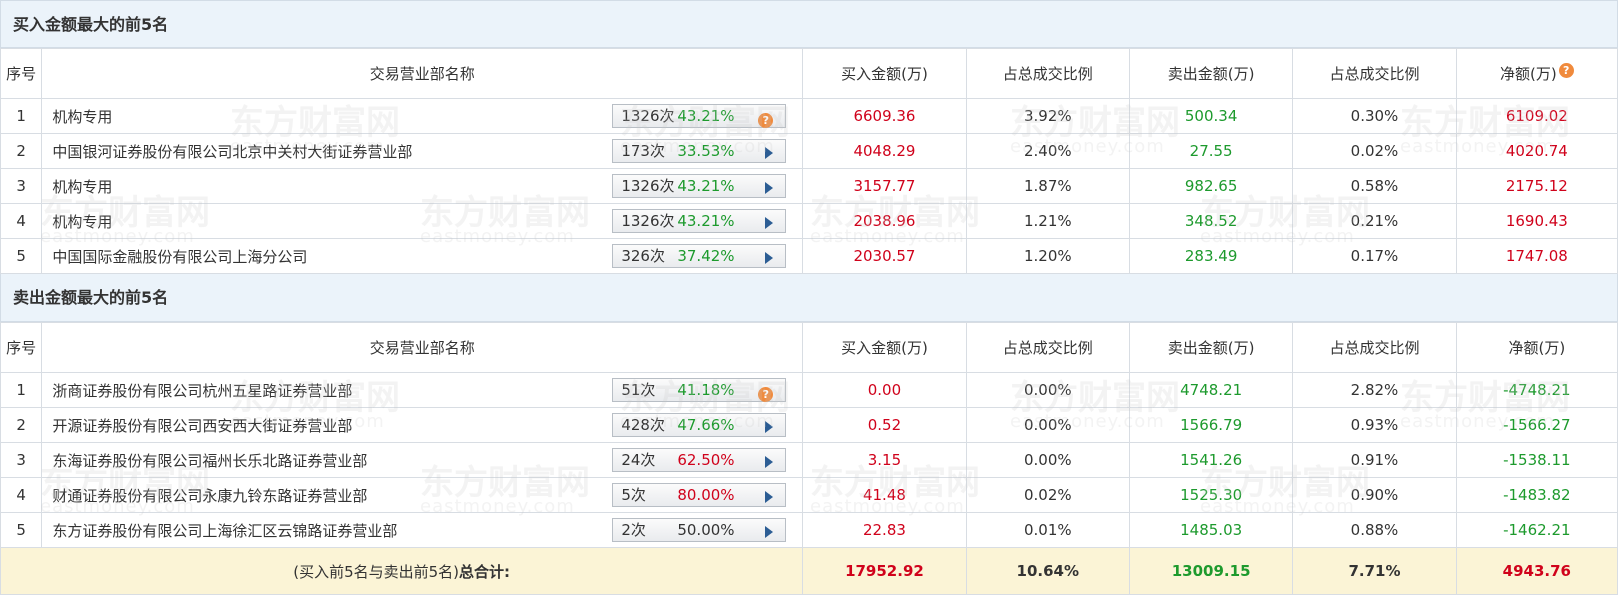  I want to click on broker-stat-box: 51次 41.18%?, so click(699, 390).